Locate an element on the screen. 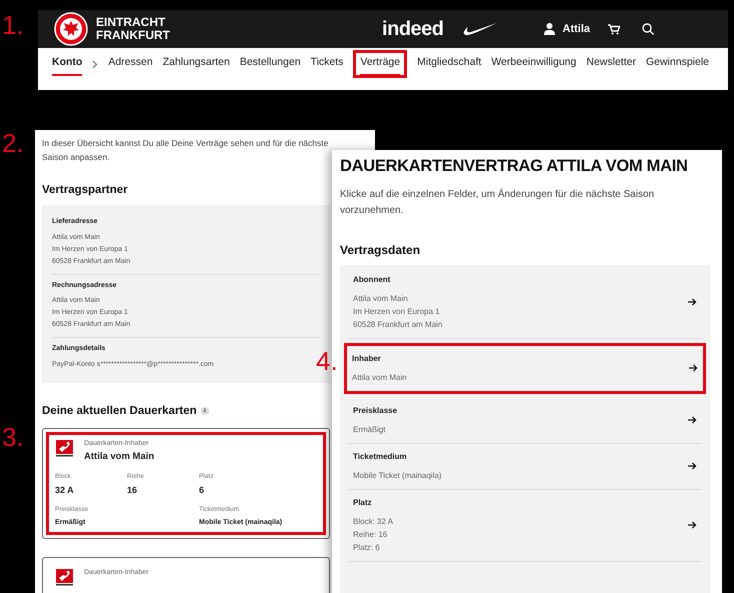 This screenshot has width=734, height=593. field-value: 6 is located at coordinates (202, 490).